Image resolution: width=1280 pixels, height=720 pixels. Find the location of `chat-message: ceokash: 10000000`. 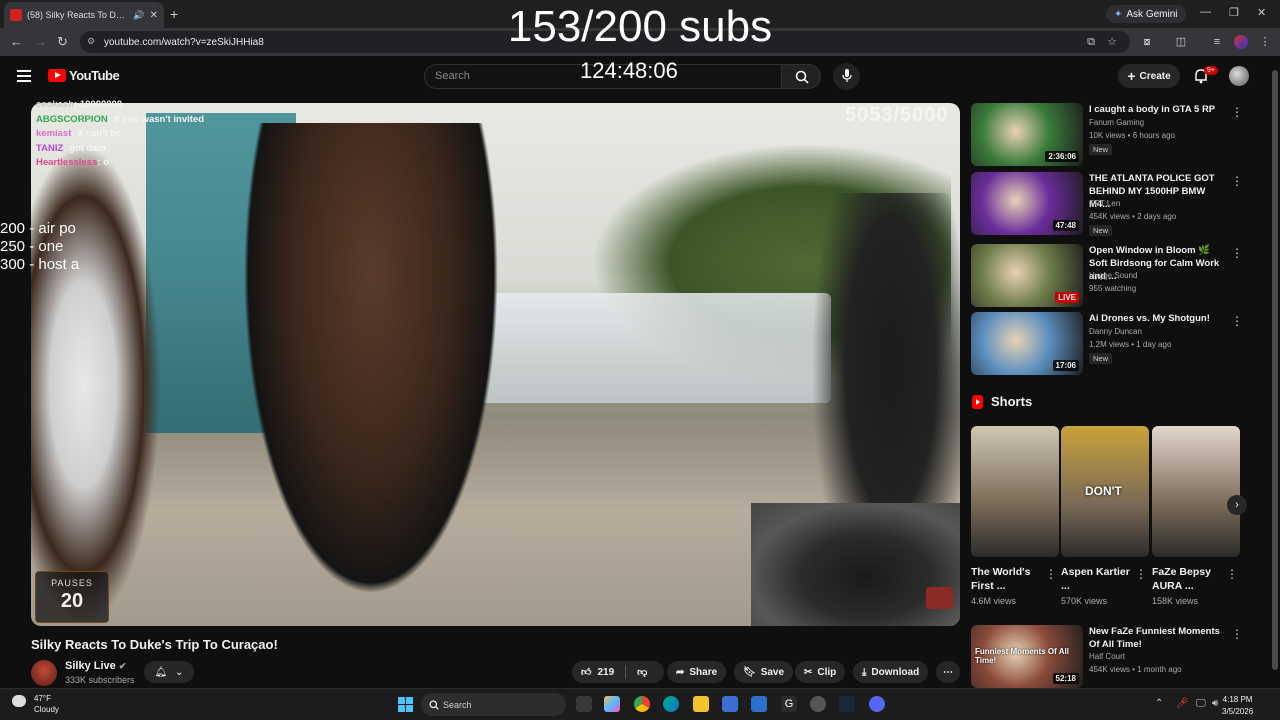

chat-message: ceokash: 10000000 is located at coordinates (120, 105).